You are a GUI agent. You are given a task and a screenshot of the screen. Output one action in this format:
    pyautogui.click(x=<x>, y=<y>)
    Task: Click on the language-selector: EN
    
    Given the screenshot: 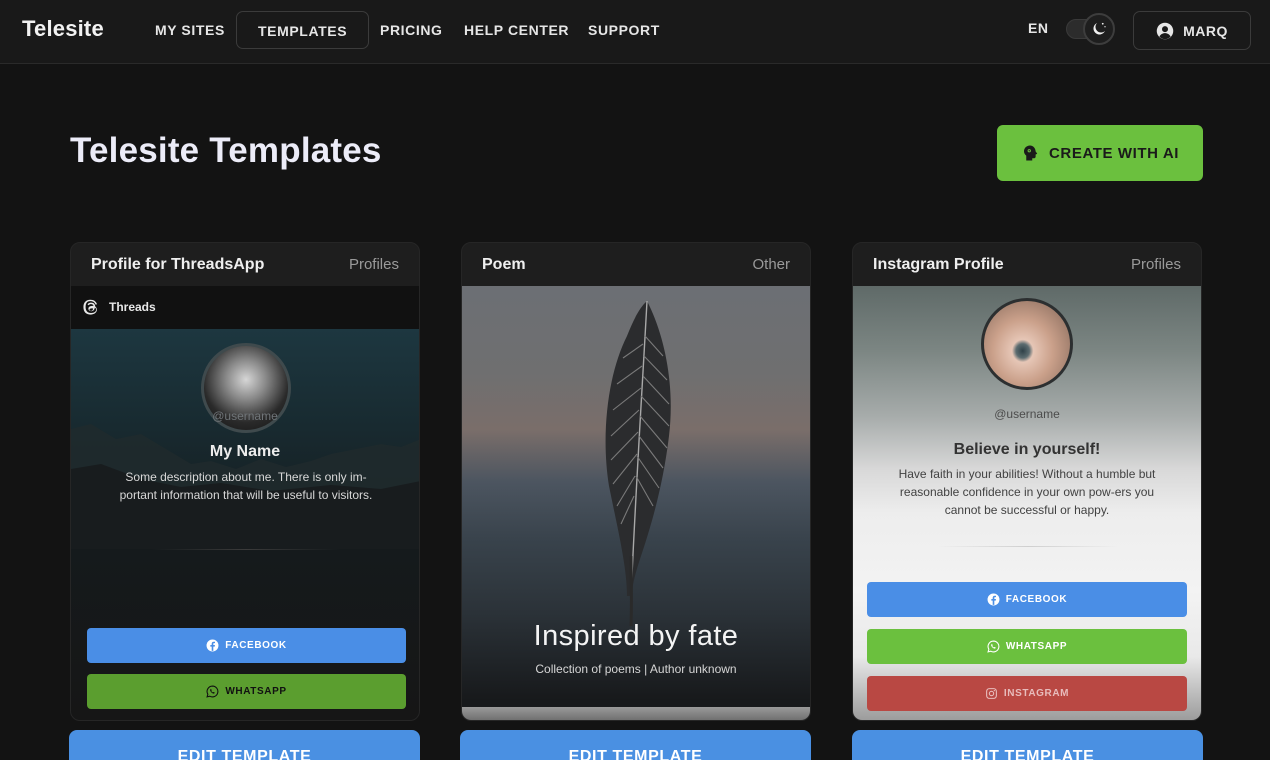 What is the action you would take?
    pyautogui.click(x=1038, y=28)
    